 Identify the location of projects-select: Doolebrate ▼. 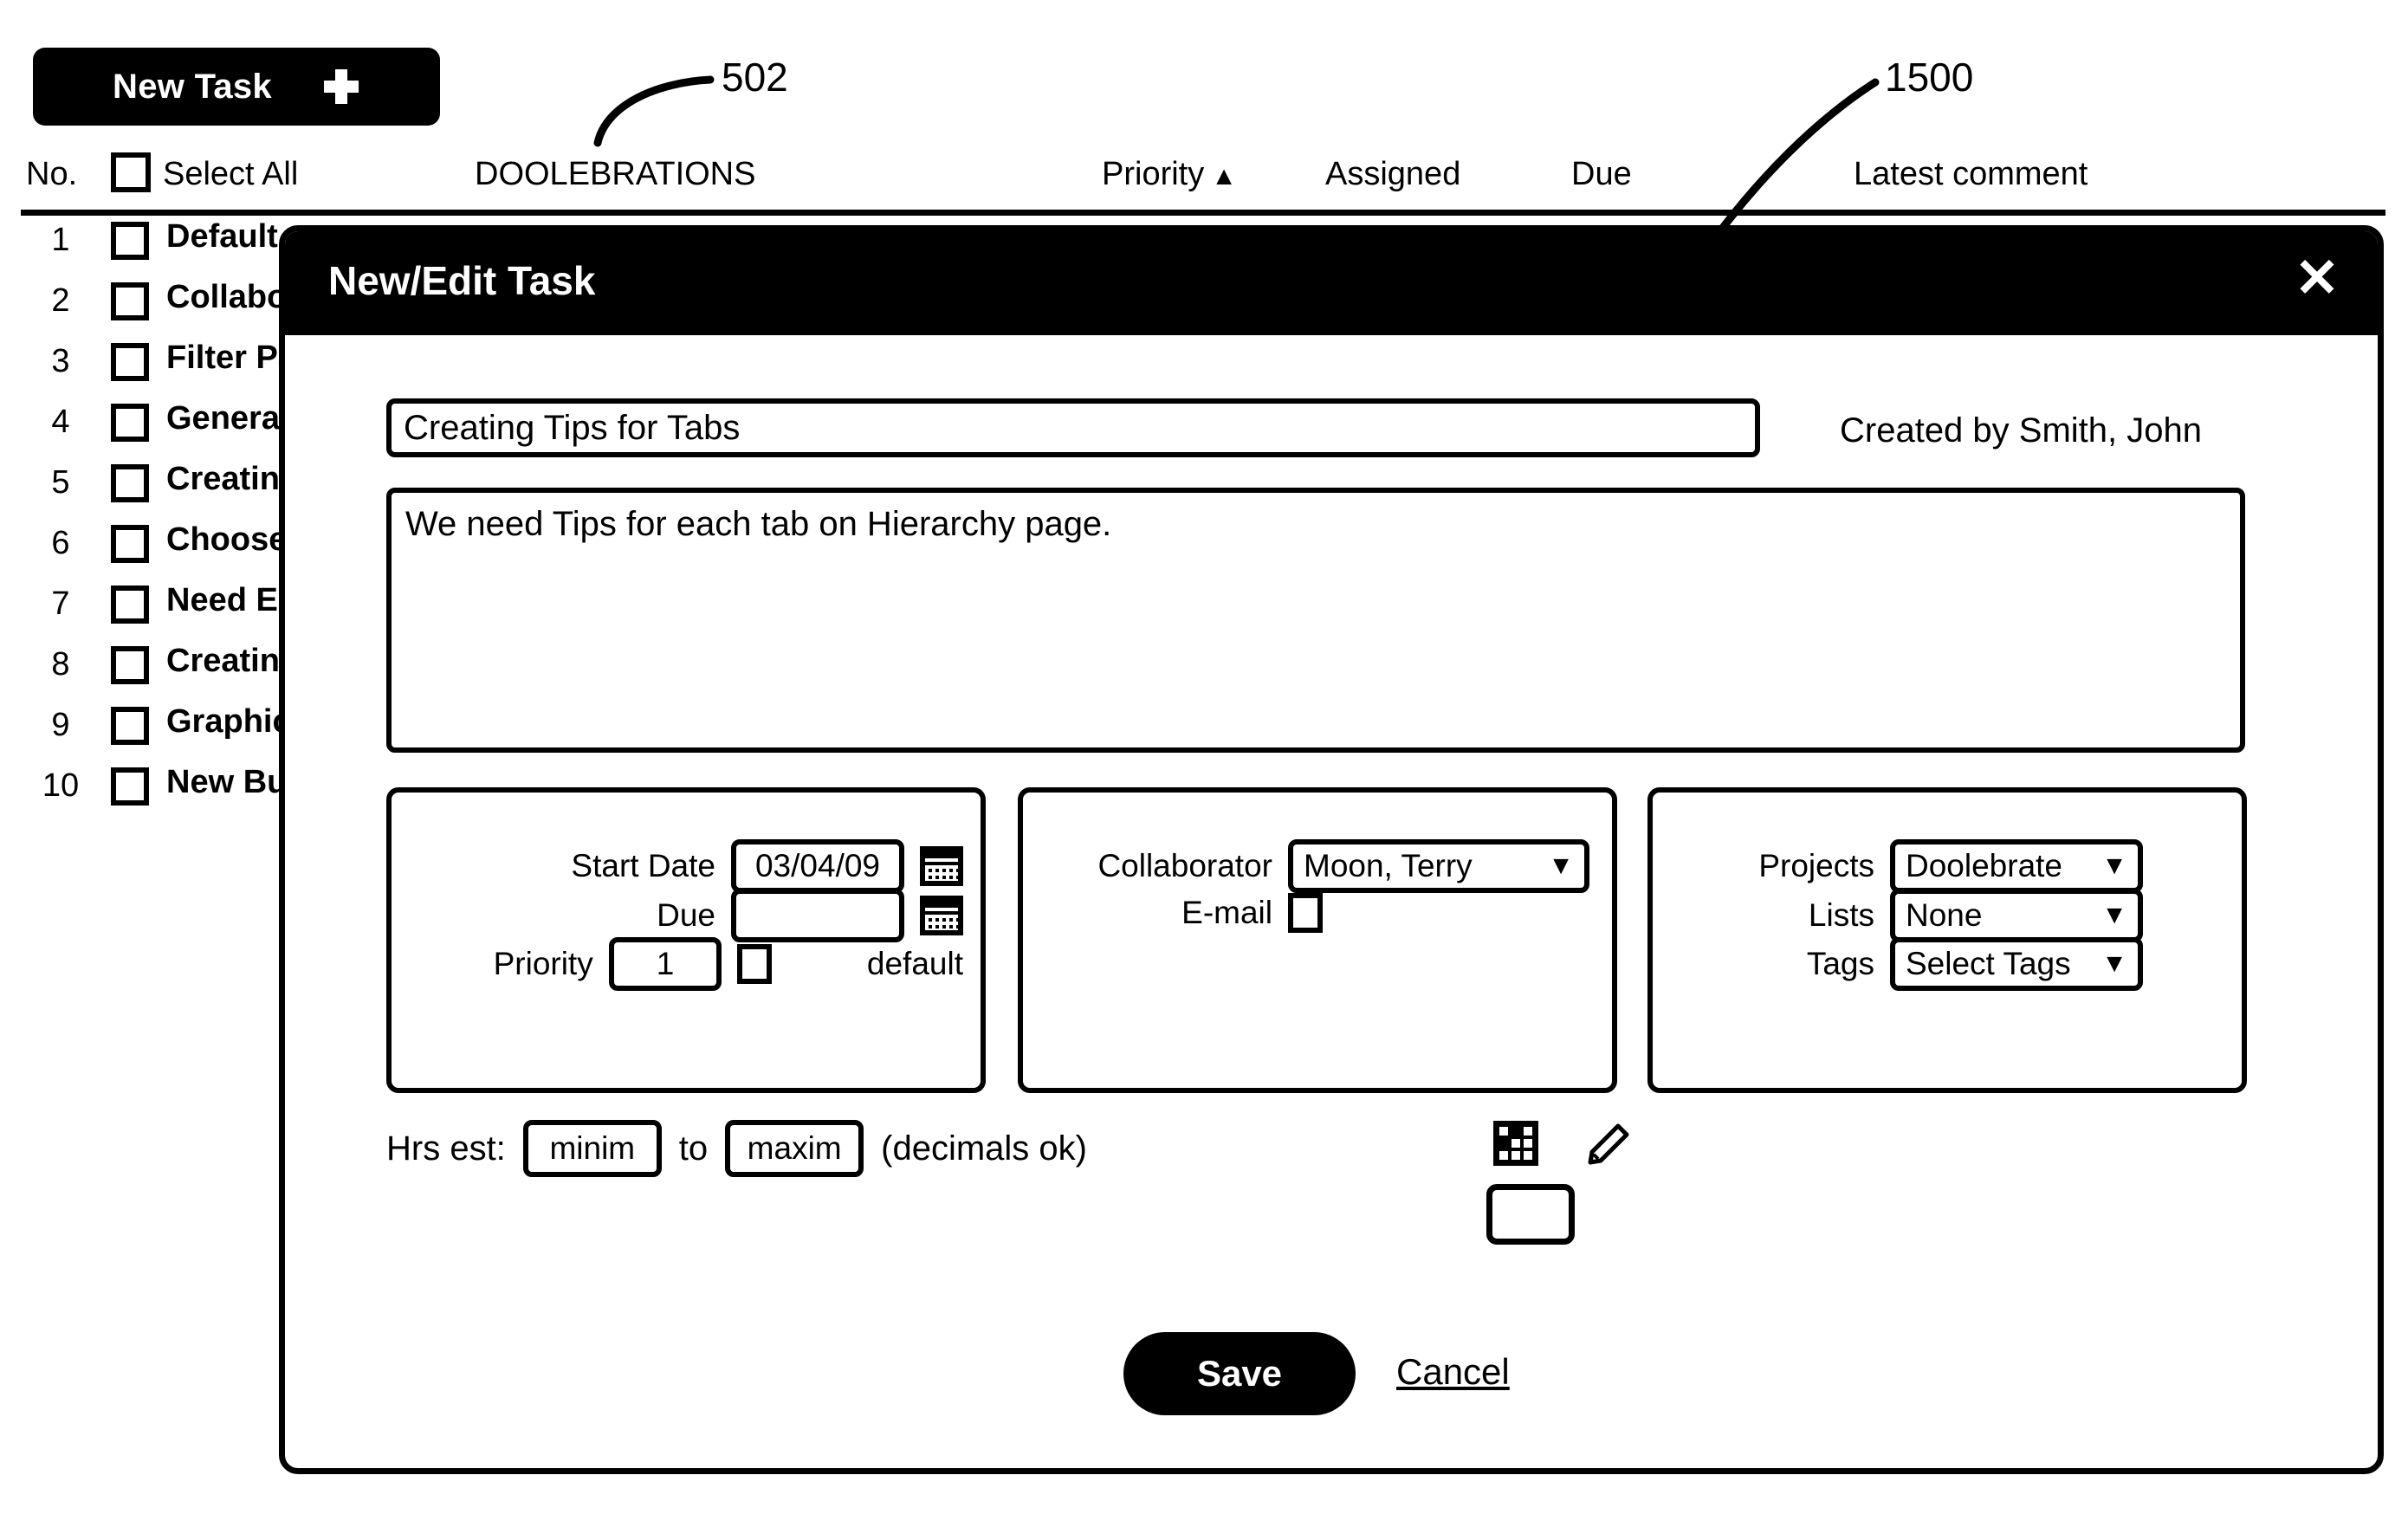
(2016, 866).